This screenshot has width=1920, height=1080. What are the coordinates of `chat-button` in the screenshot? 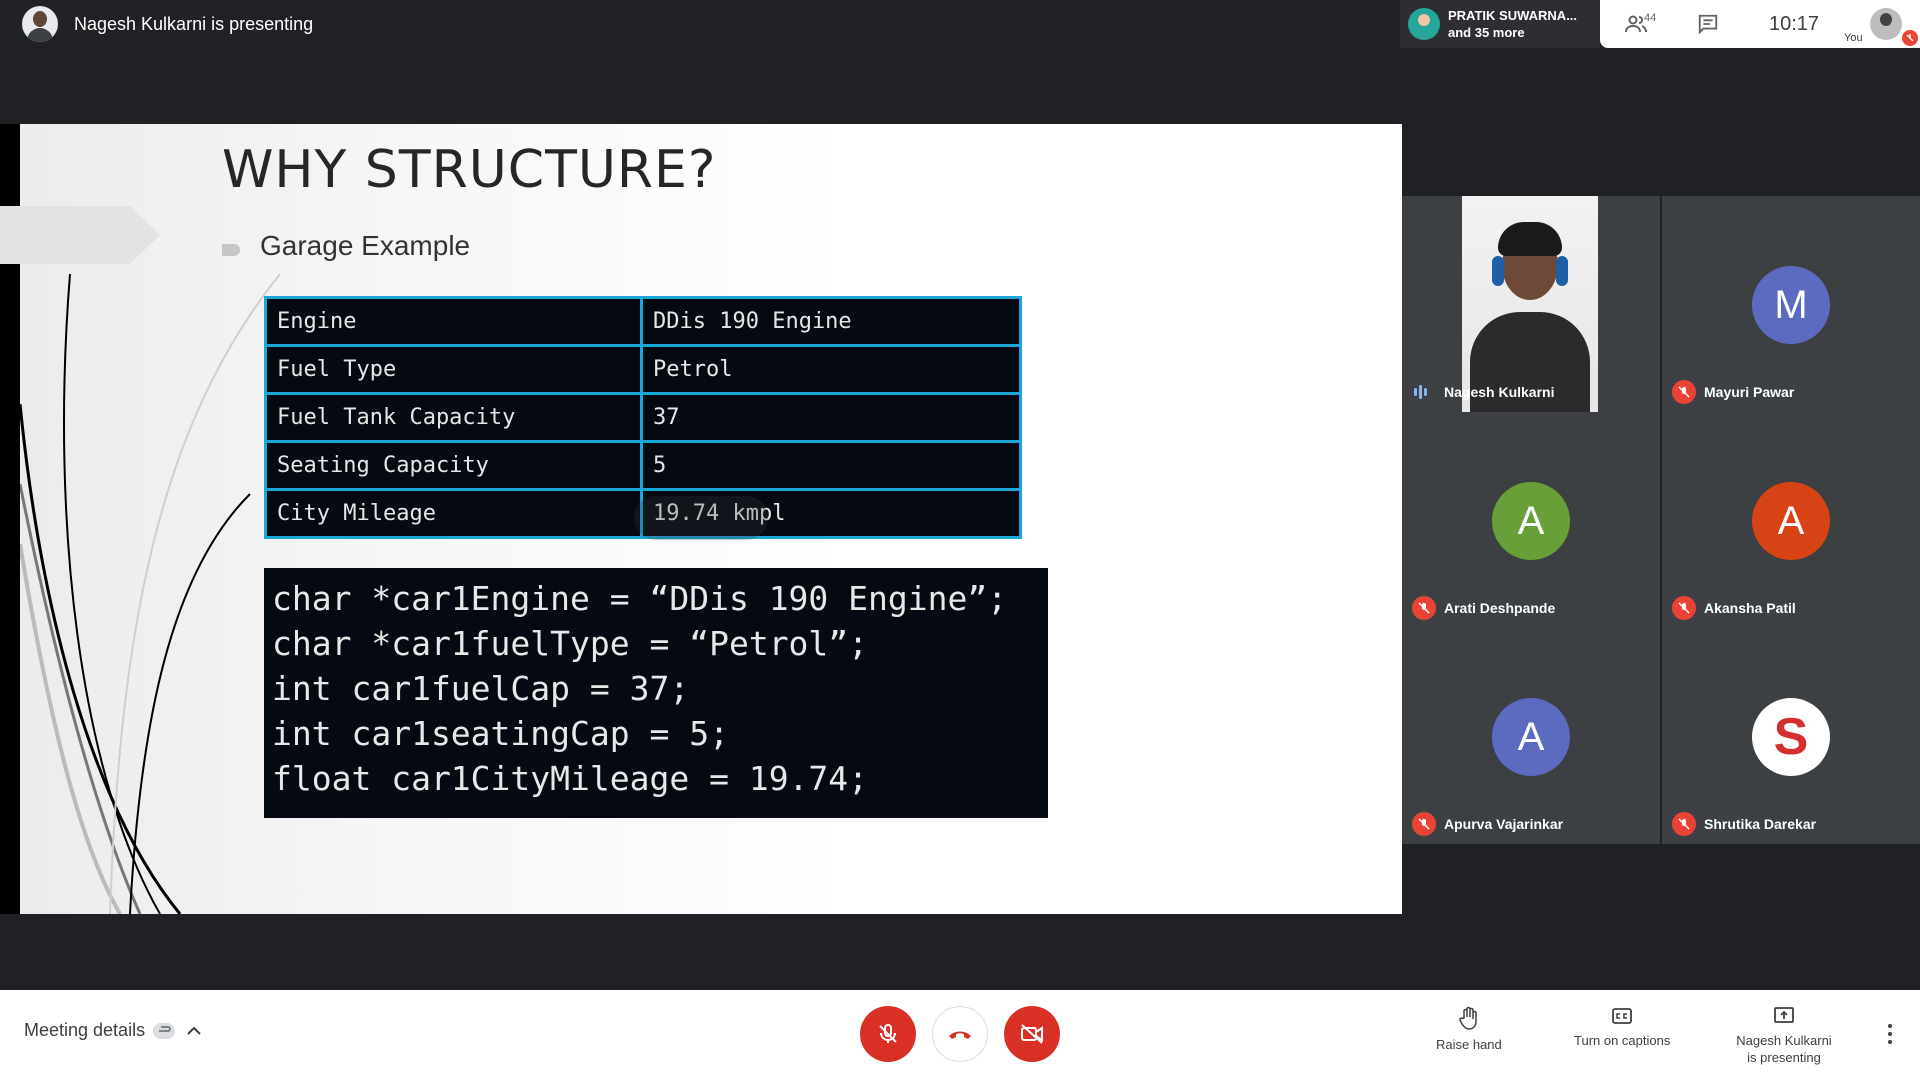 It's located at (1708, 24).